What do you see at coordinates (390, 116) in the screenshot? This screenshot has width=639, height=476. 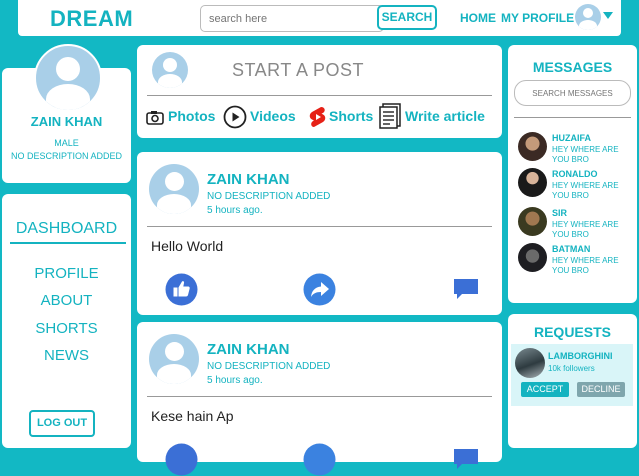 I see `article-icon` at bounding box center [390, 116].